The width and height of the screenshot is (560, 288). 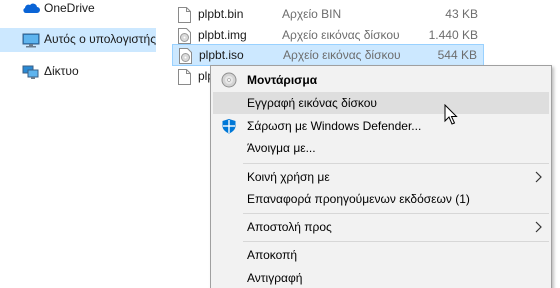 I want to click on menu-item-cut: Αποκοπή, so click(x=381, y=255).